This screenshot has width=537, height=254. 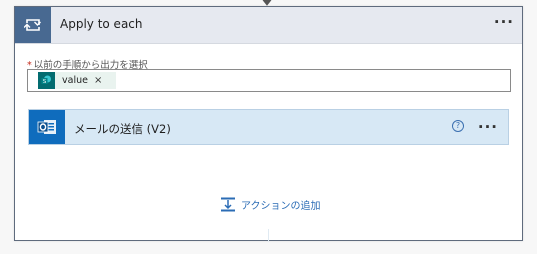 I want to click on svg-text: S, so click(x=45, y=82).